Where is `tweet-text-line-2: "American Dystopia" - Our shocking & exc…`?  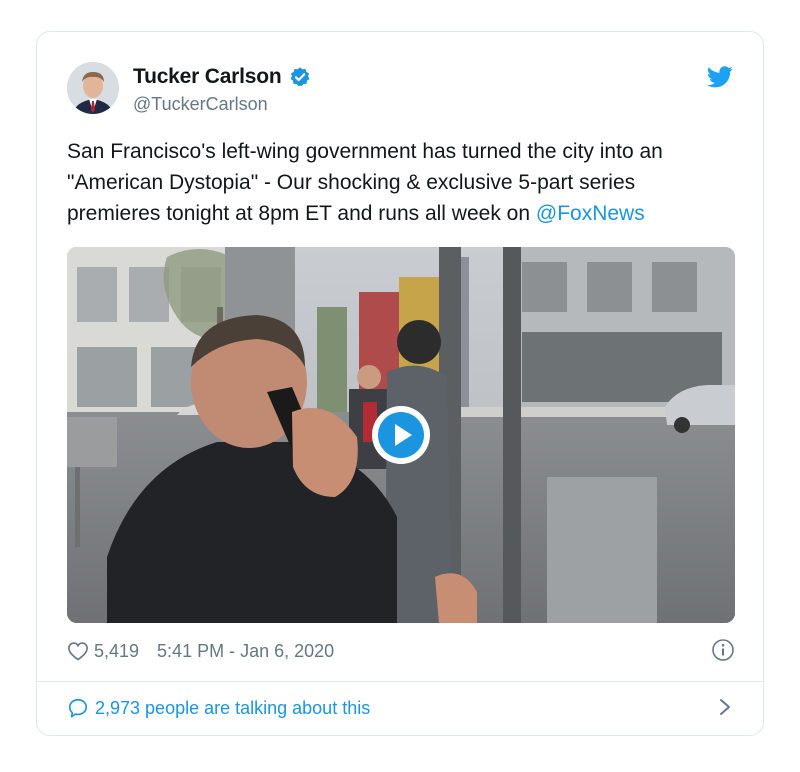 tweet-text-line-2: "American Dystopia" - Our shocking & exc… is located at coordinates (351, 182).